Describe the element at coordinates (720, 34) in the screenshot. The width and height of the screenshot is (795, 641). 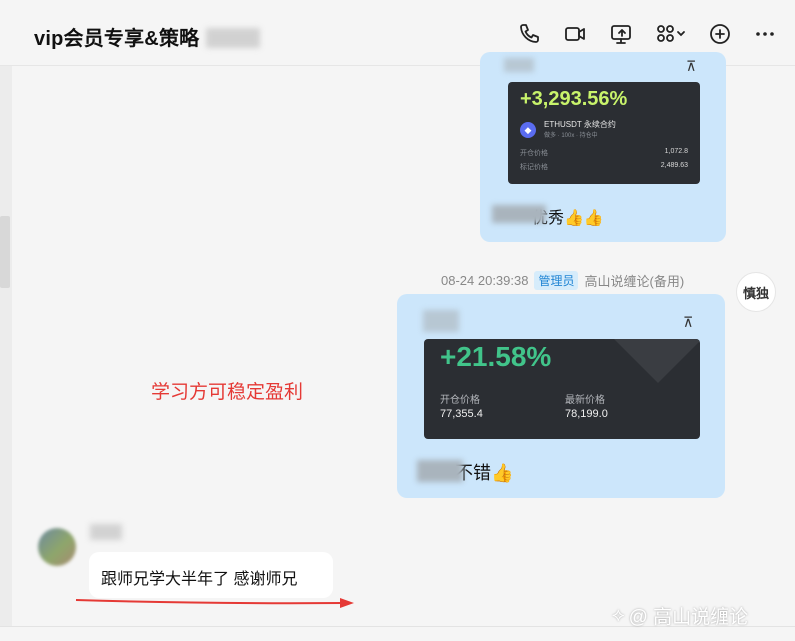
I see `add-icon` at that location.